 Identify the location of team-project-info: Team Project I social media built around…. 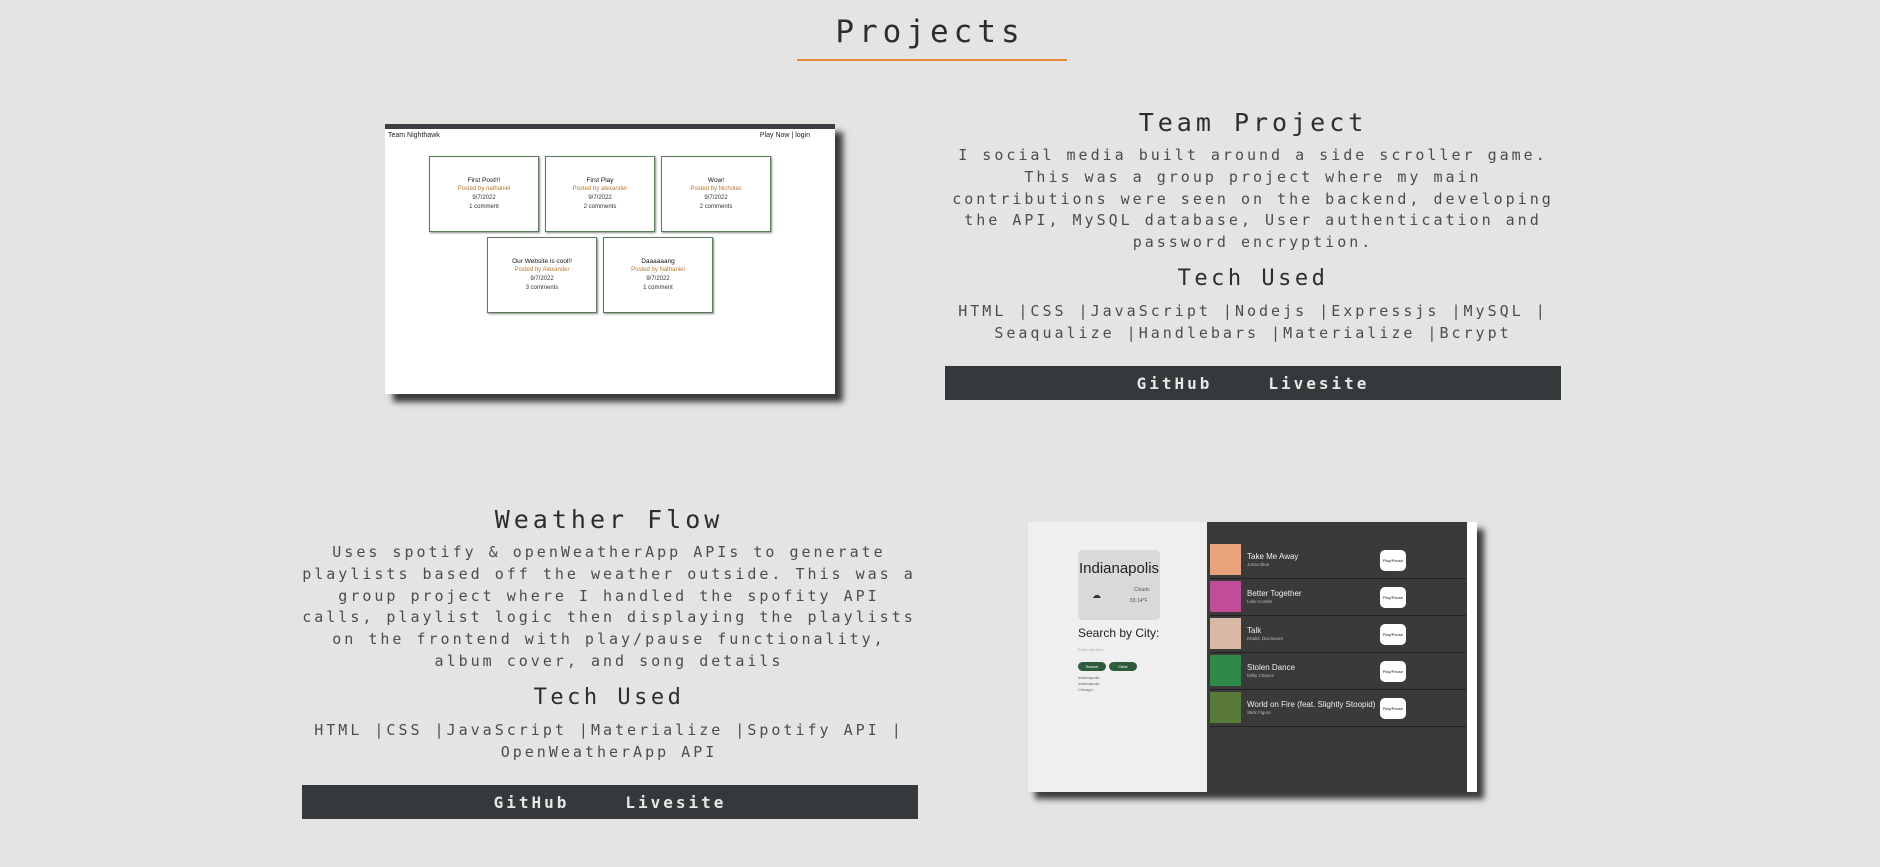
(1253, 226).